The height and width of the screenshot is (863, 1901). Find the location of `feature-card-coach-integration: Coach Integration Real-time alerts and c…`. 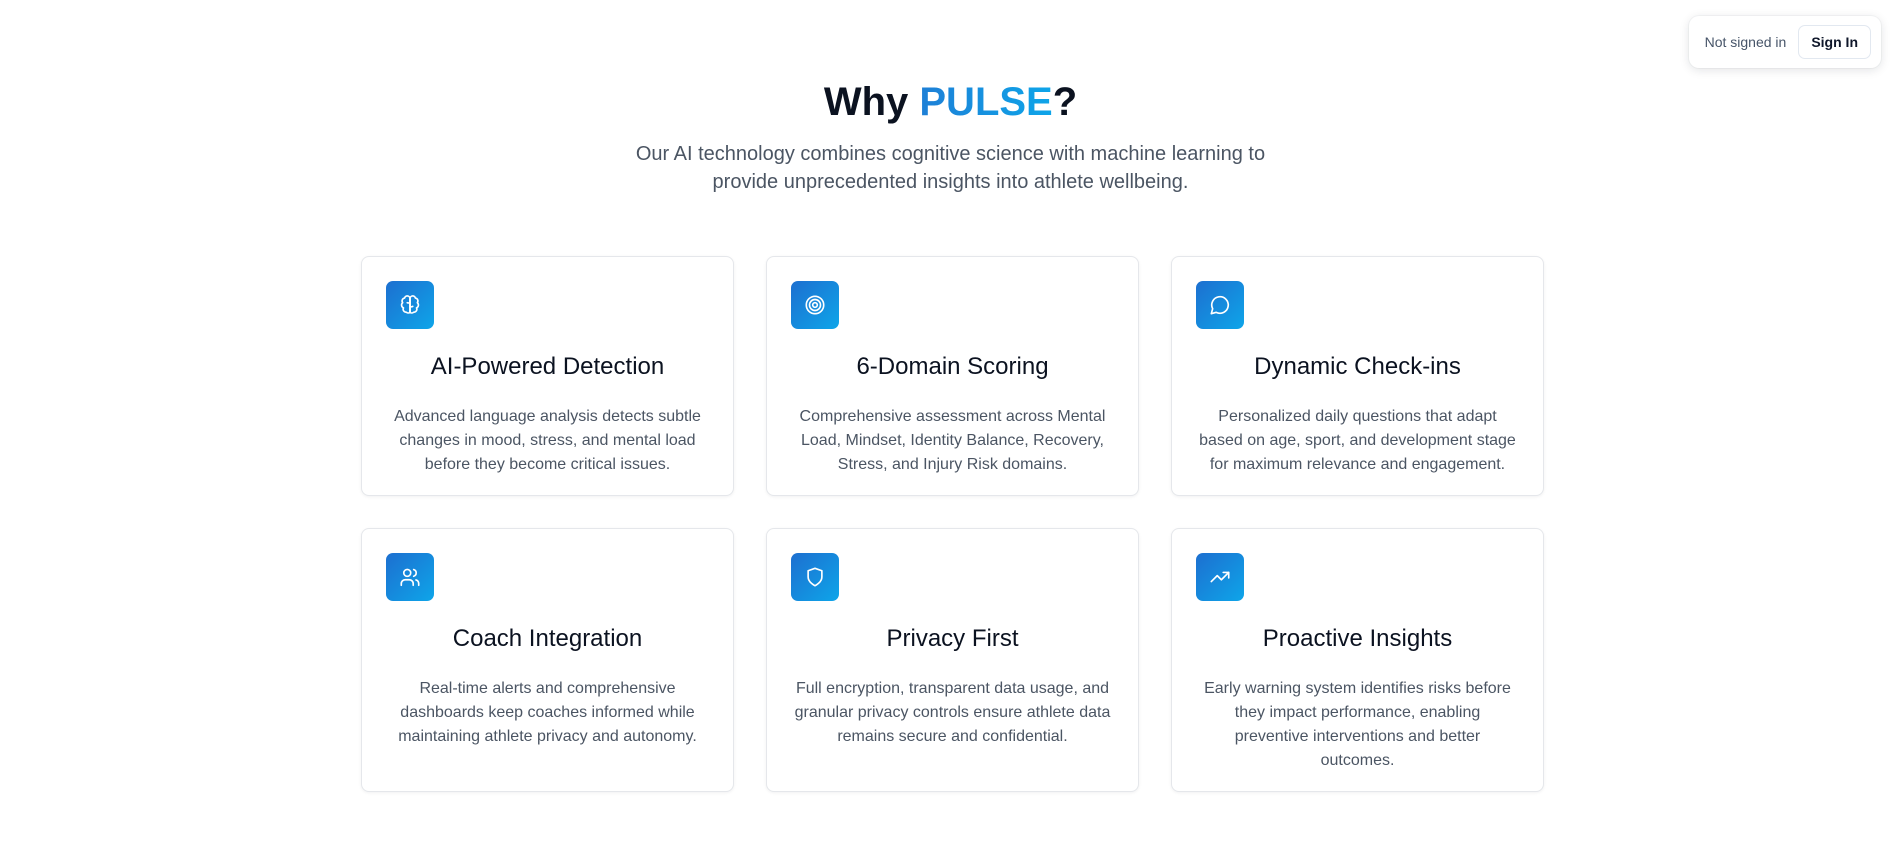

feature-card-coach-integration: Coach Integration Real-time alerts and c… is located at coordinates (547, 660).